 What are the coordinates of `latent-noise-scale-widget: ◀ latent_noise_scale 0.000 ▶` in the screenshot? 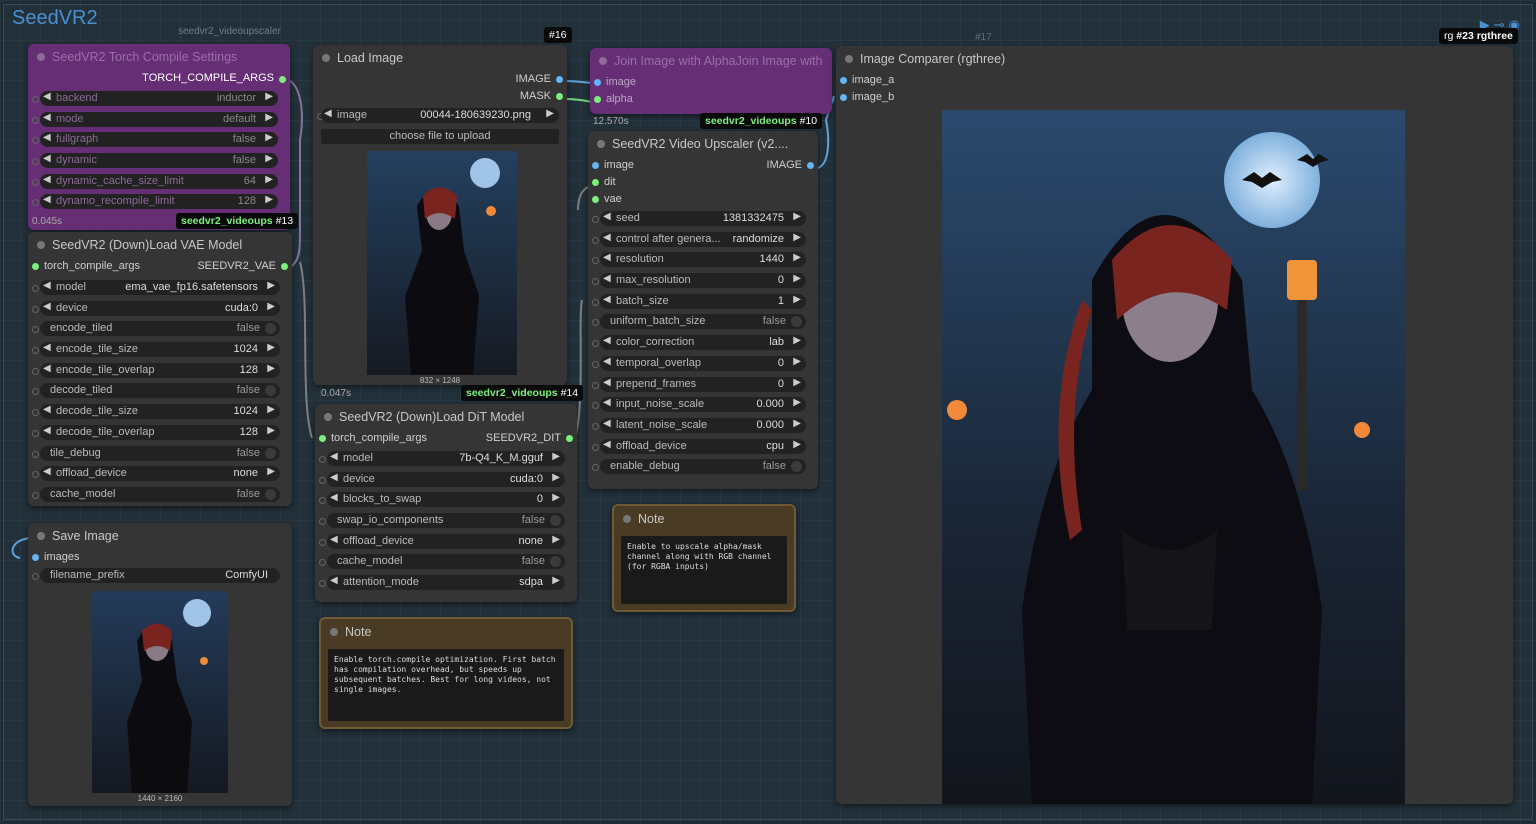 It's located at (703, 425).